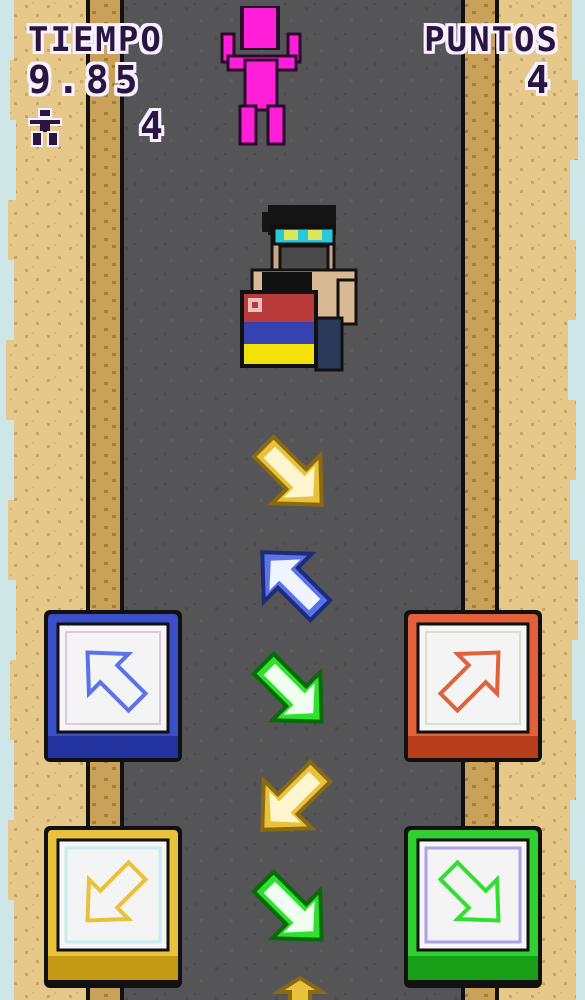  What do you see at coordinates (95, 40) in the screenshot?
I see `time-label: TIEMPO` at bounding box center [95, 40].